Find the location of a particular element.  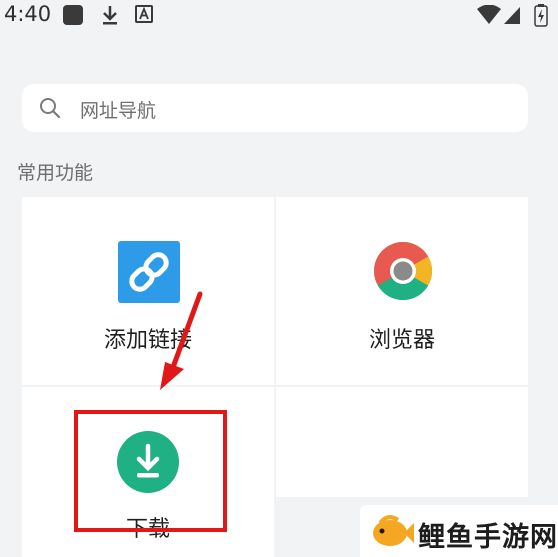

status-bar: 4:40 is located at coordinates (279, 17).